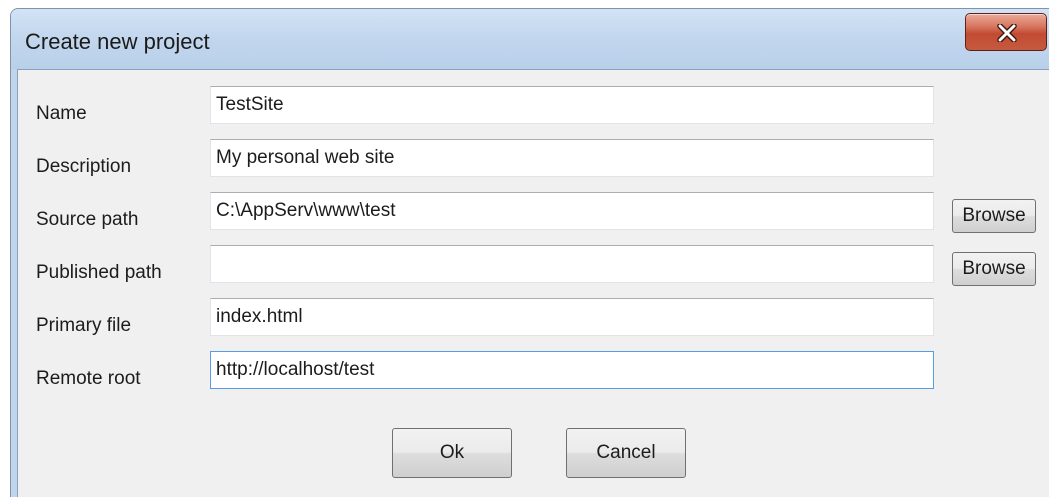  I want to click on remote-root-input, so click(572, 370).